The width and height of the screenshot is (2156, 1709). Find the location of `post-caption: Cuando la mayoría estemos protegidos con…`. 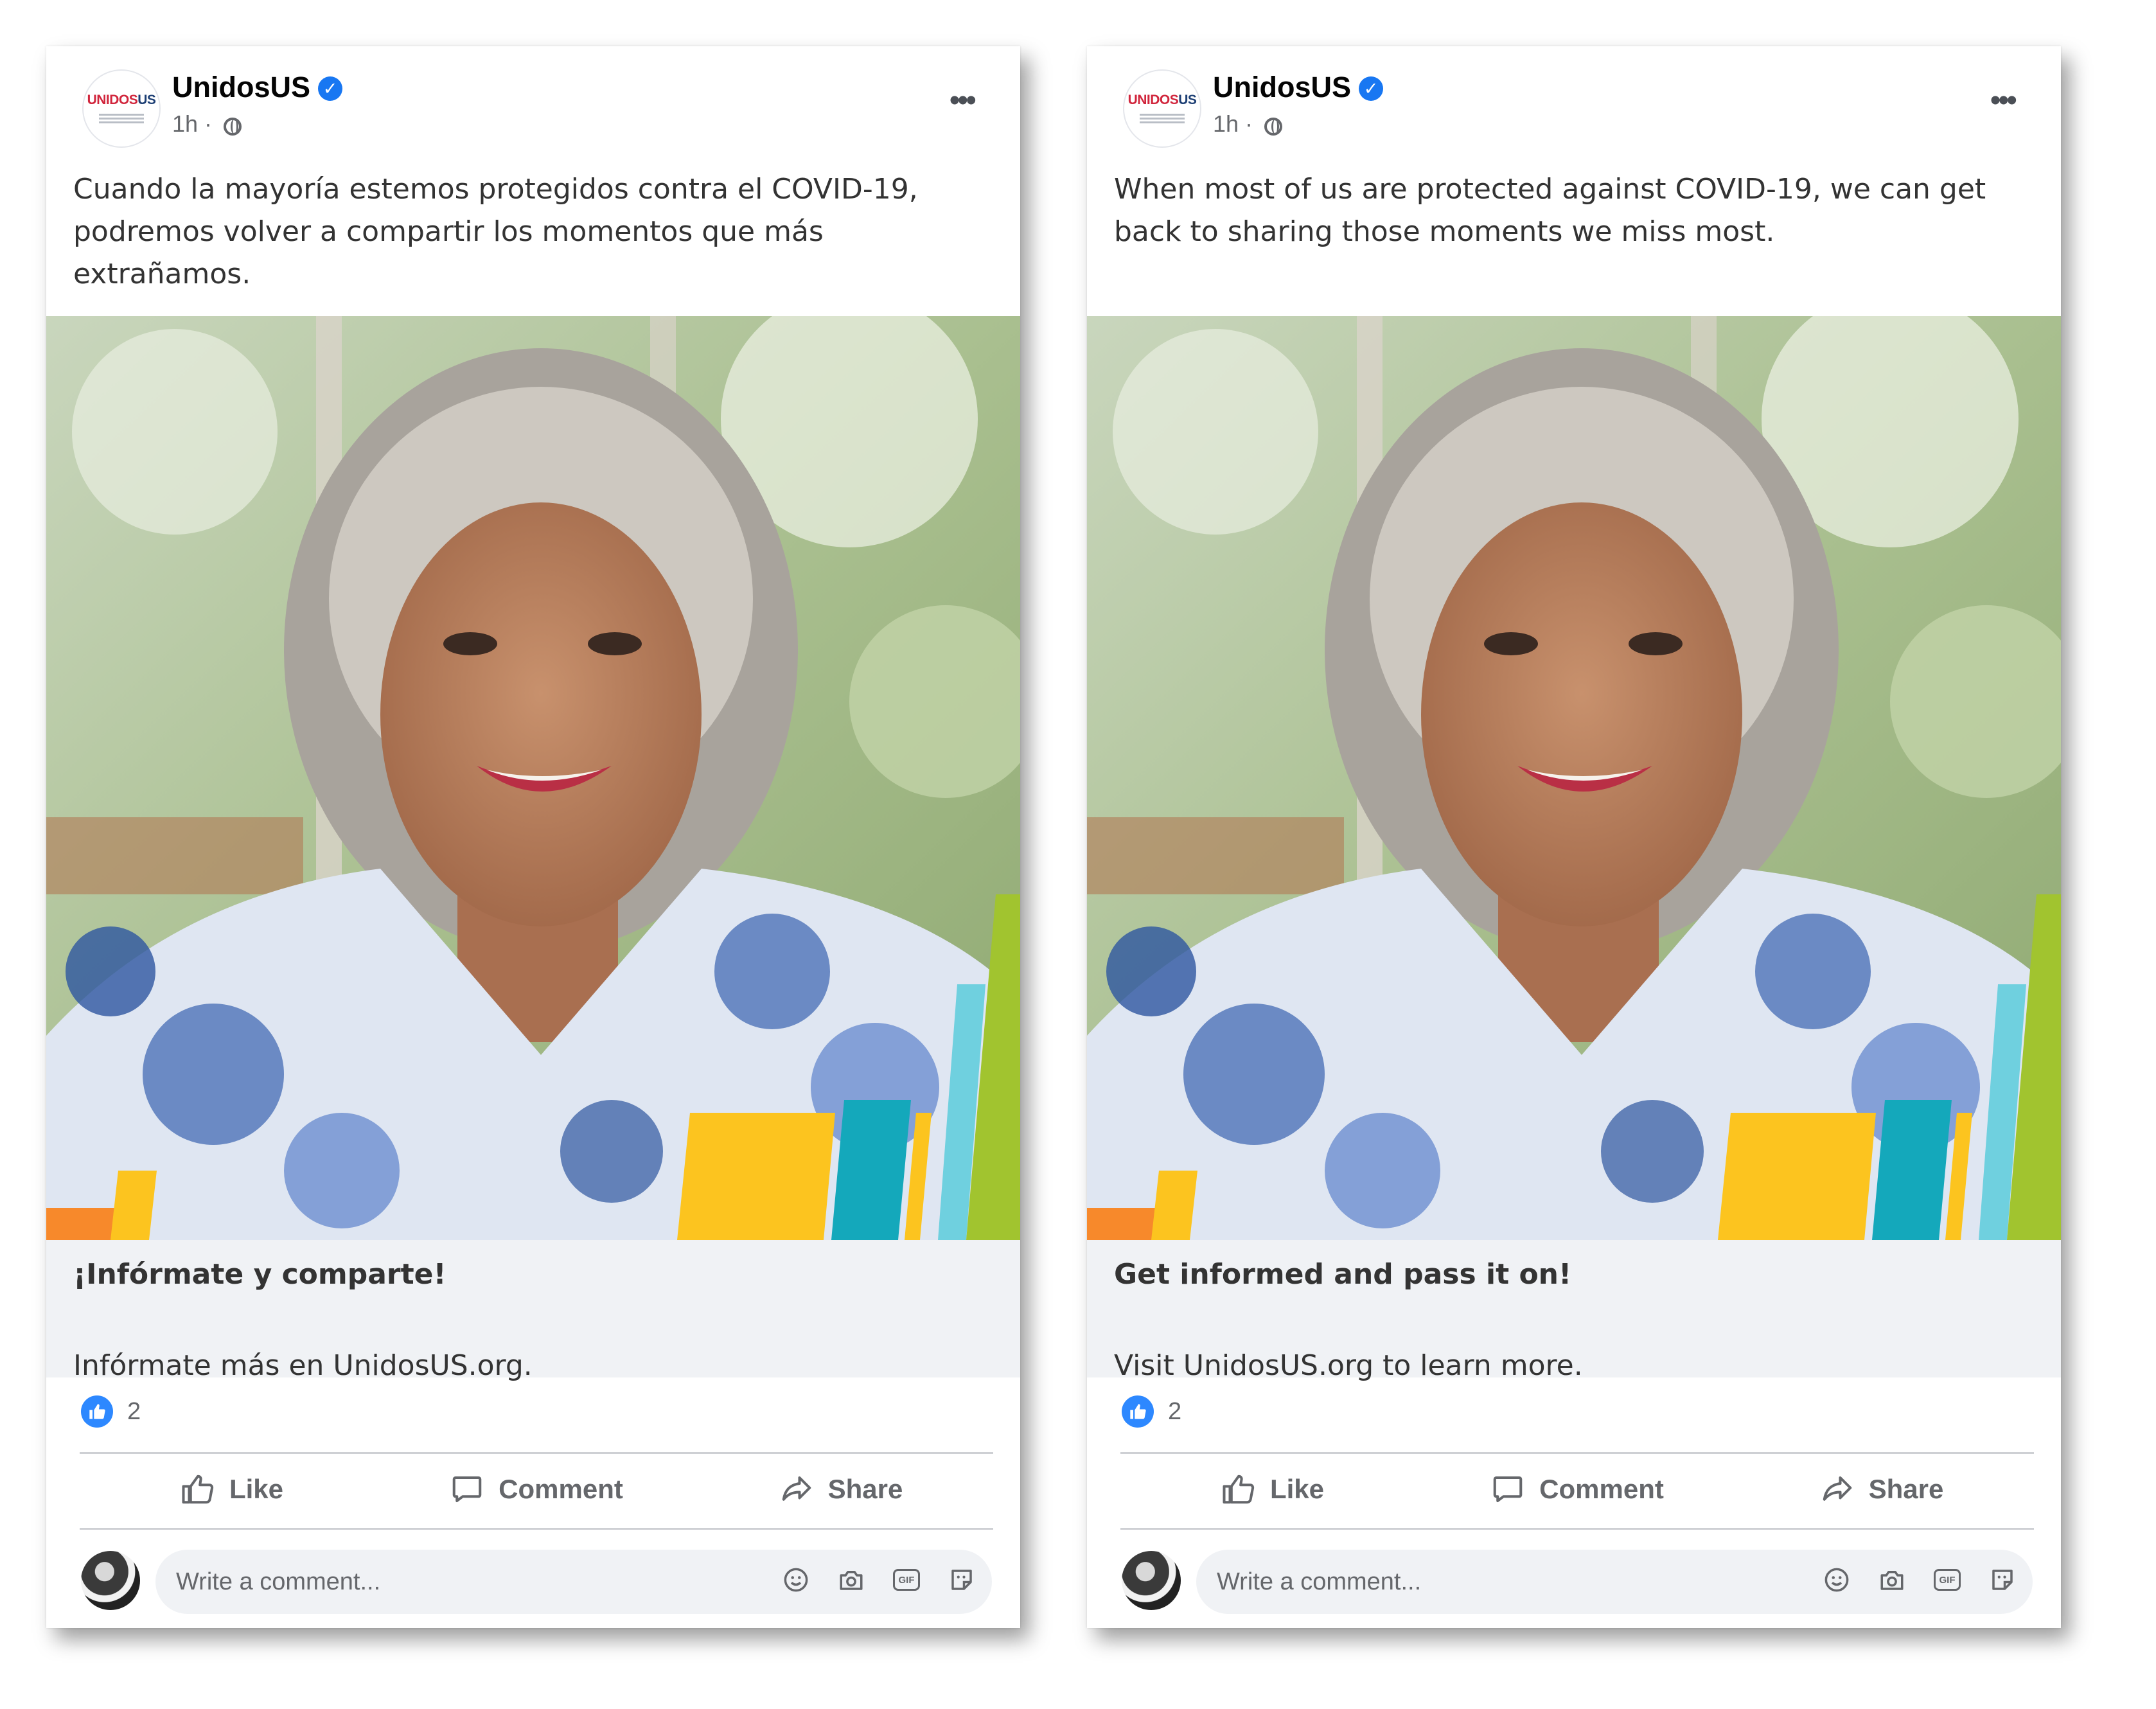

post-caption: Cuando la mayoría estemos protegidos con… is located at coordinates (495, 231).